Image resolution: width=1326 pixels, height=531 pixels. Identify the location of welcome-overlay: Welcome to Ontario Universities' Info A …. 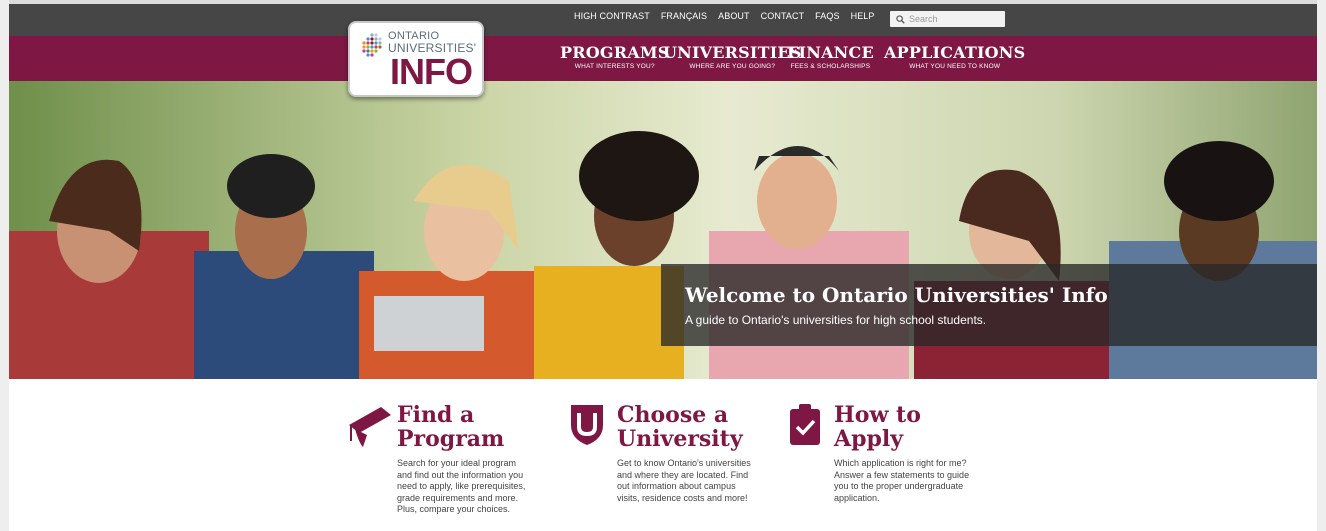
(989, 305).